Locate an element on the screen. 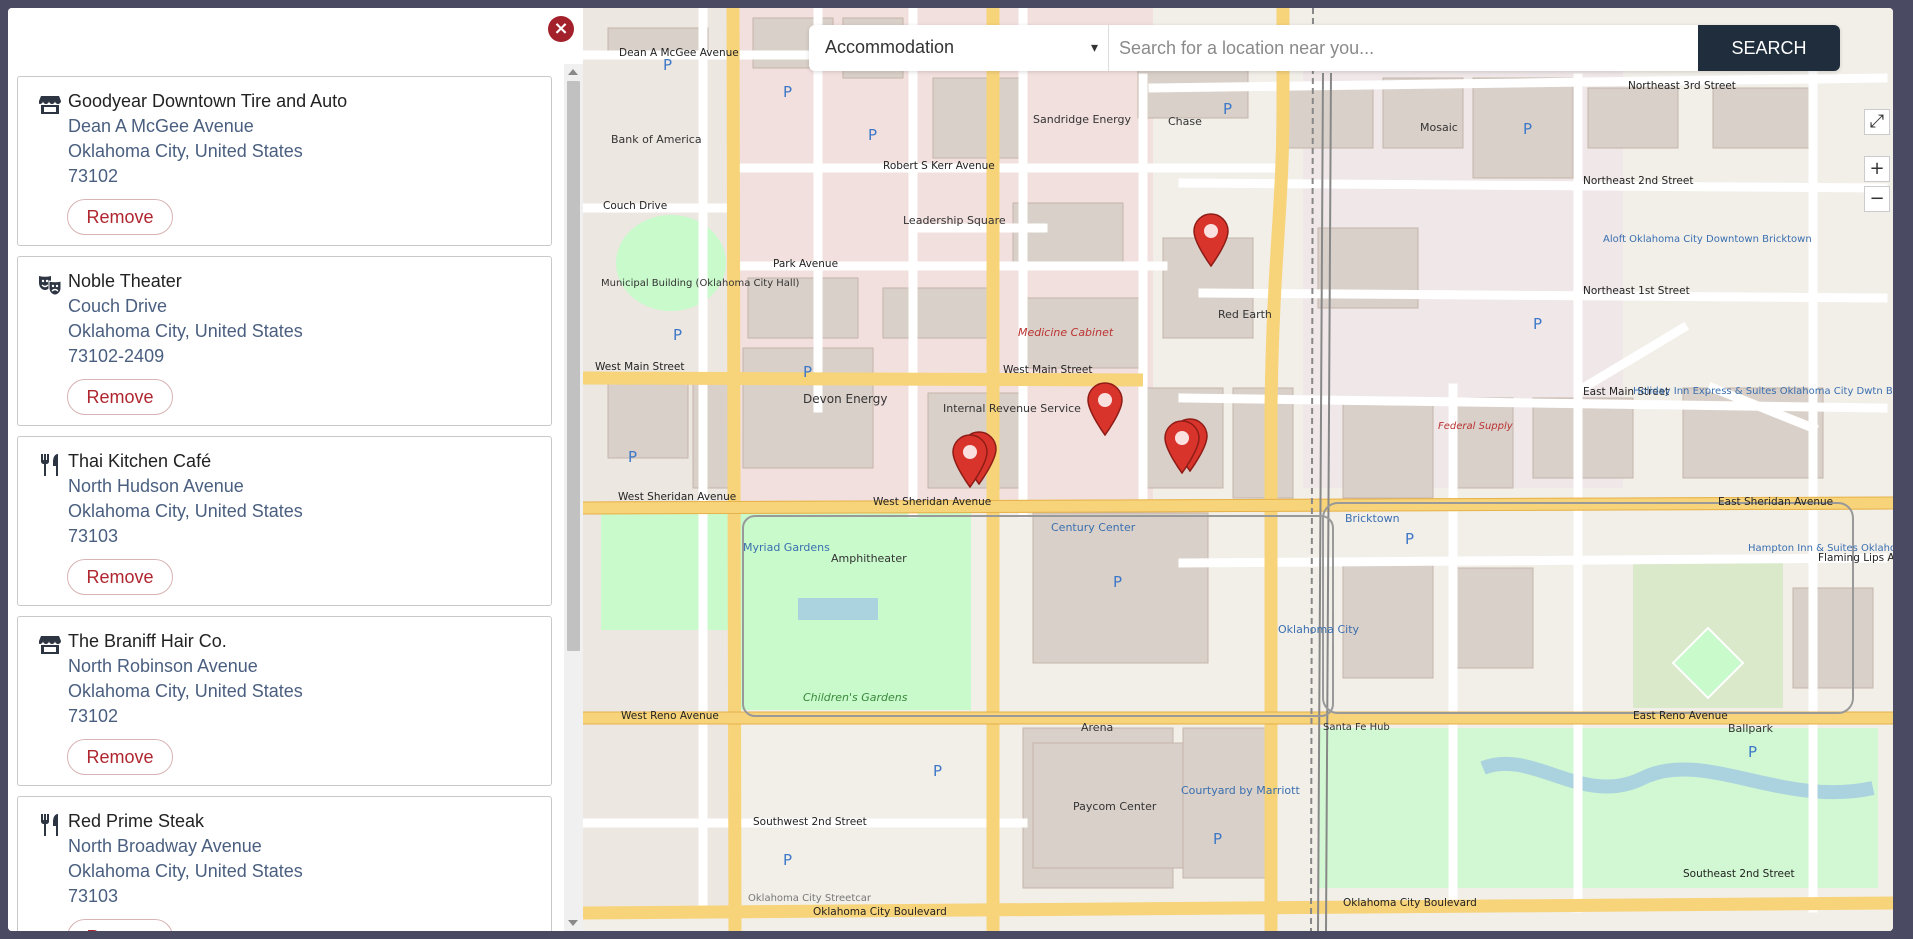  theater-masks-icon is located at coordinates (50, 285).